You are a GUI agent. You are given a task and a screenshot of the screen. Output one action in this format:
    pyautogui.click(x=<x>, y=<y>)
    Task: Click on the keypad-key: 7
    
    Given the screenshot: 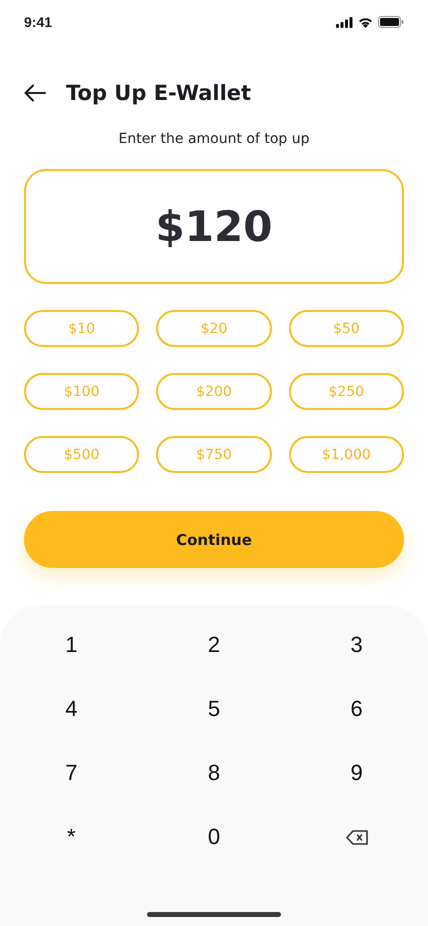 What is the action you would take?
    pyautogui.click(x=71, y=773)
    